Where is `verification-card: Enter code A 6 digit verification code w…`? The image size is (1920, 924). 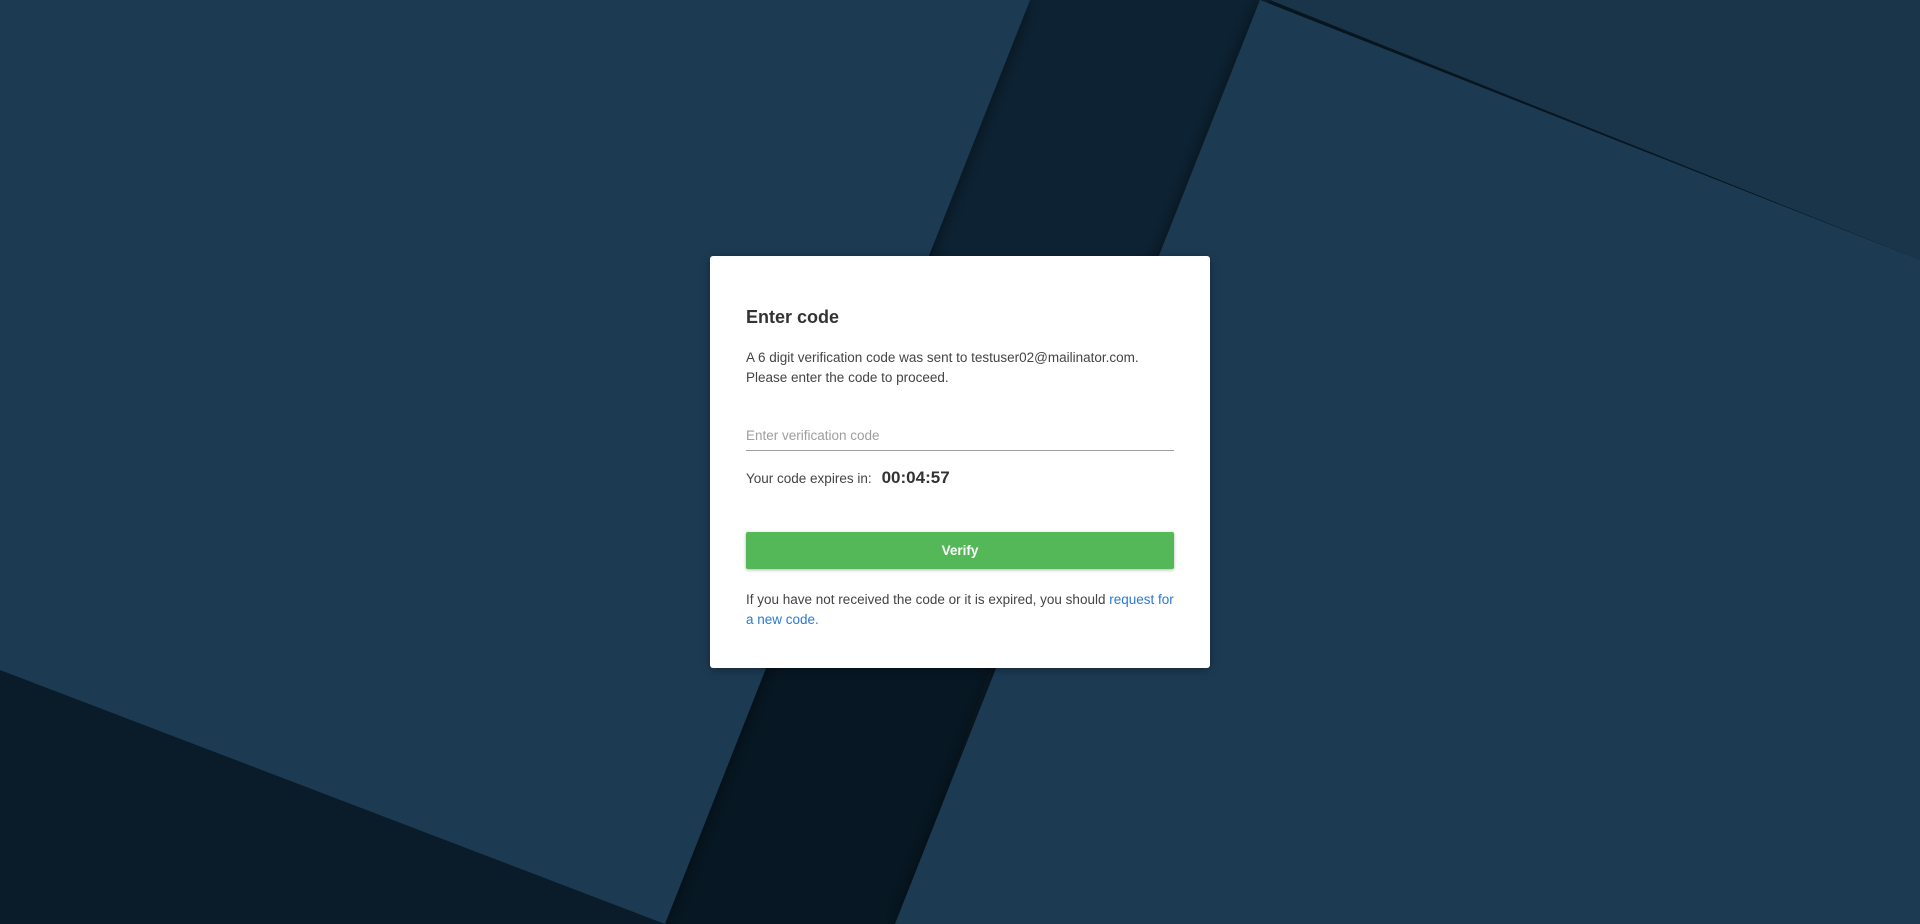 verification-card: Enter code A 6 digit verification code w… is located at coordinates (960, 462).